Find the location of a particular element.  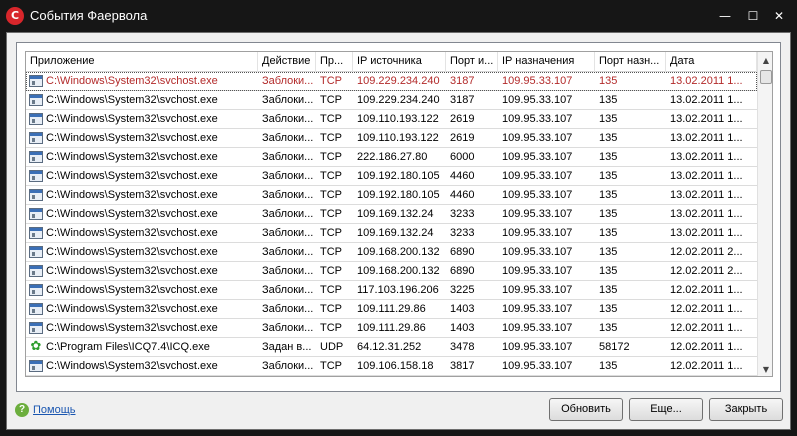

col-source-ip-cell: 109.168.200.132 is located at coordinates (398, 252).